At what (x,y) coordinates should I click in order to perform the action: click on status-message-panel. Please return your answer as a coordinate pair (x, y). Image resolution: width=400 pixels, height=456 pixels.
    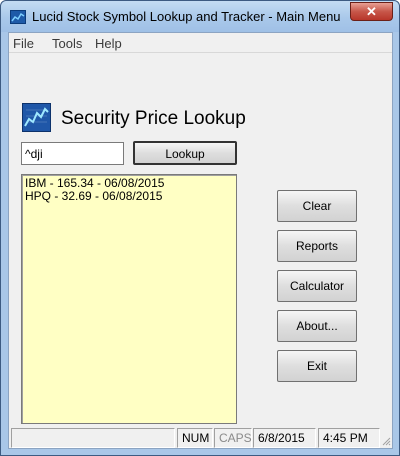
    Looking at the image, I should click on (93, 438).